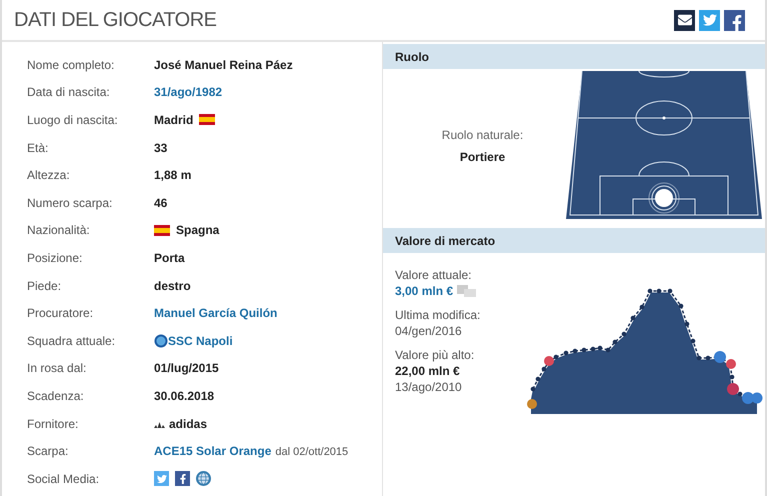 This screenshot has height=496, width=767. I want to click on detail-value: 33, so click(161, 148).